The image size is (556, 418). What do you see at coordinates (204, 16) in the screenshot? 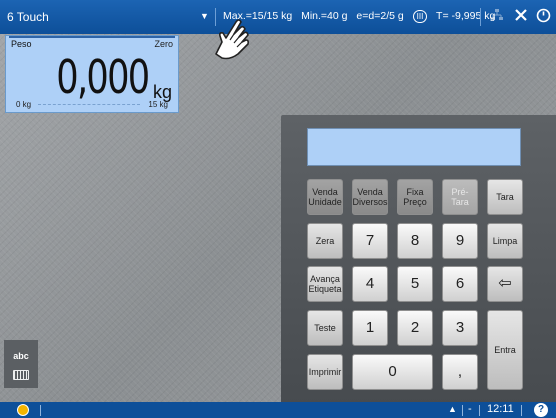
I see `dropdown-arrow-icon: ▼` at bounding box center [204, 16].